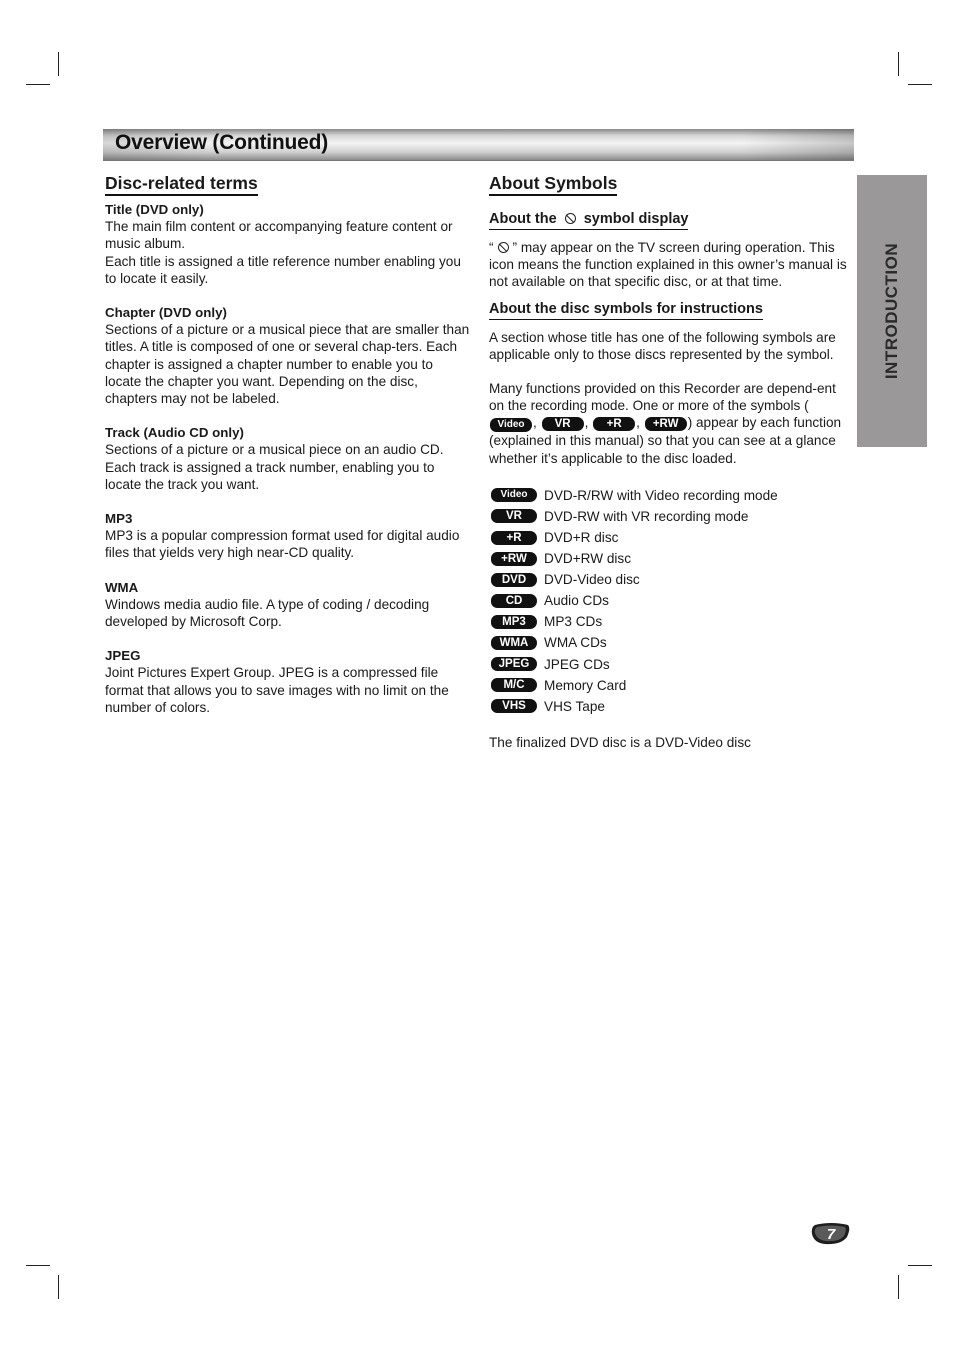 The height and width of the screenshot is (1351, 954). I want to click on page-number: 7, so click(831, 1234).